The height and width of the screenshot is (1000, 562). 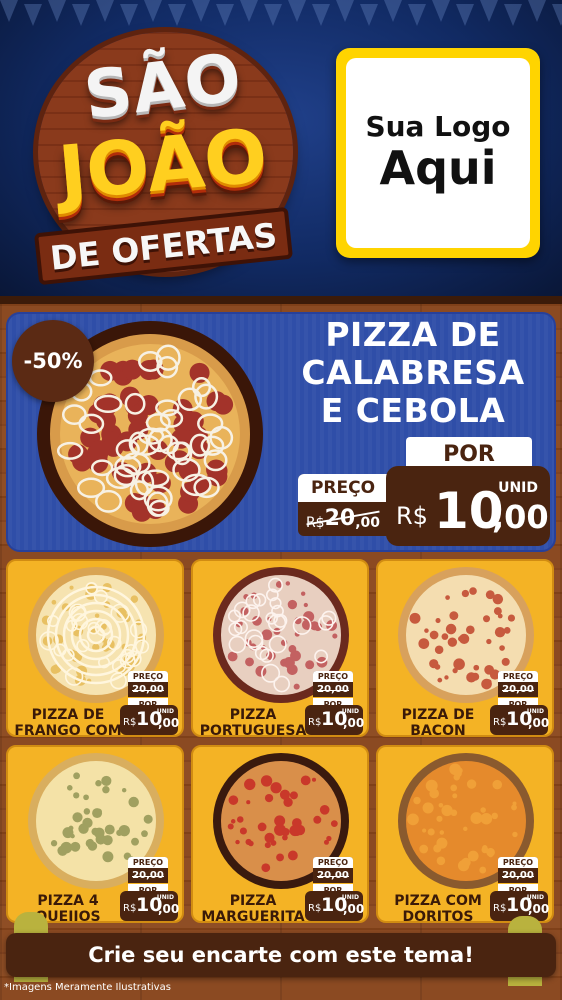 What do you see at coordinates (343, 519) in the screenshot?
I see `featured-old-price-value: R$ 20 ,00` at bounding box center [343, 519].